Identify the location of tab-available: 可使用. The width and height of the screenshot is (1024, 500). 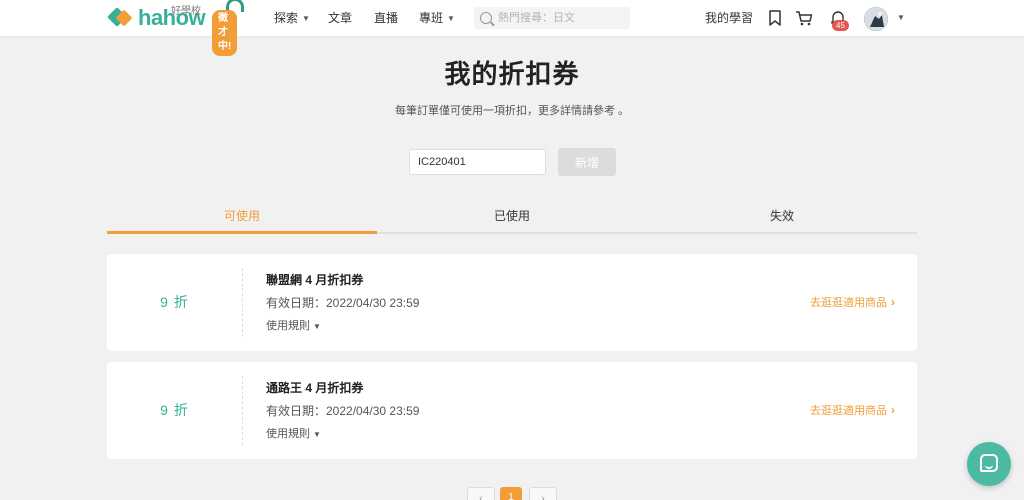
(242, 218).